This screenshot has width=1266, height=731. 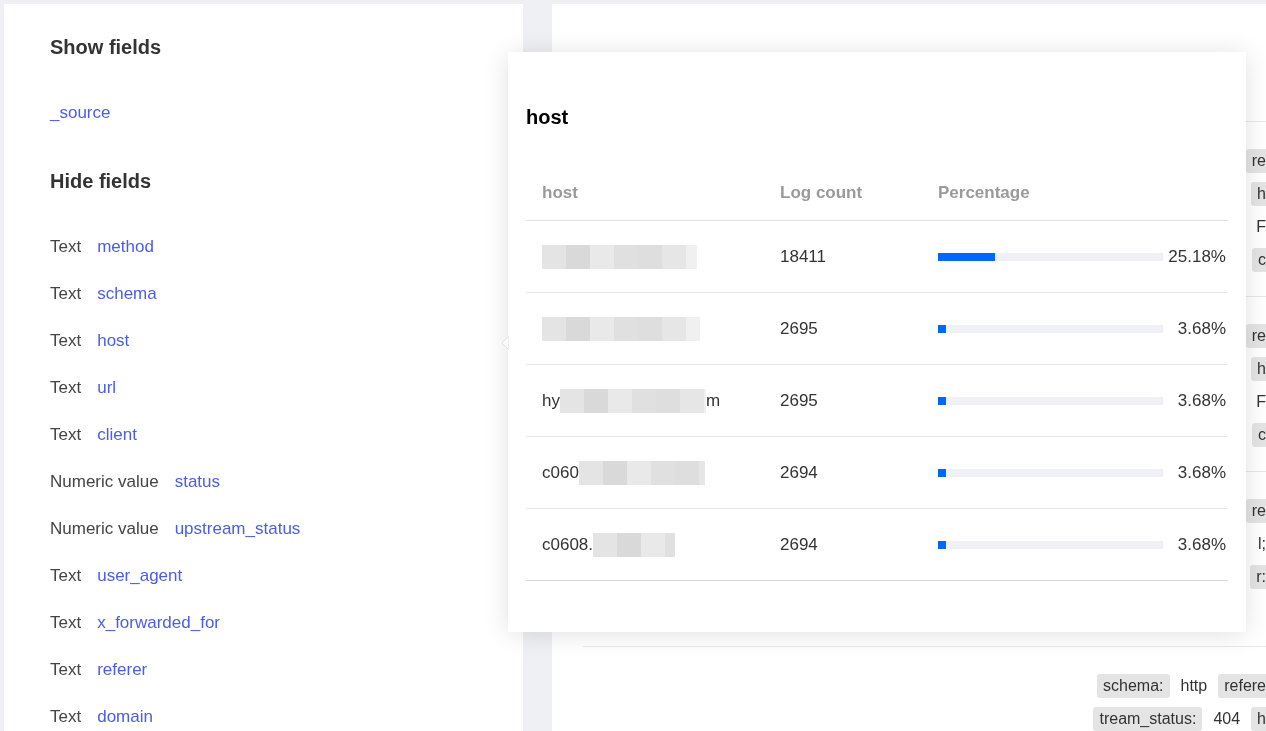 I want to click on field-name-link: domain, so click(x=125, y=717).